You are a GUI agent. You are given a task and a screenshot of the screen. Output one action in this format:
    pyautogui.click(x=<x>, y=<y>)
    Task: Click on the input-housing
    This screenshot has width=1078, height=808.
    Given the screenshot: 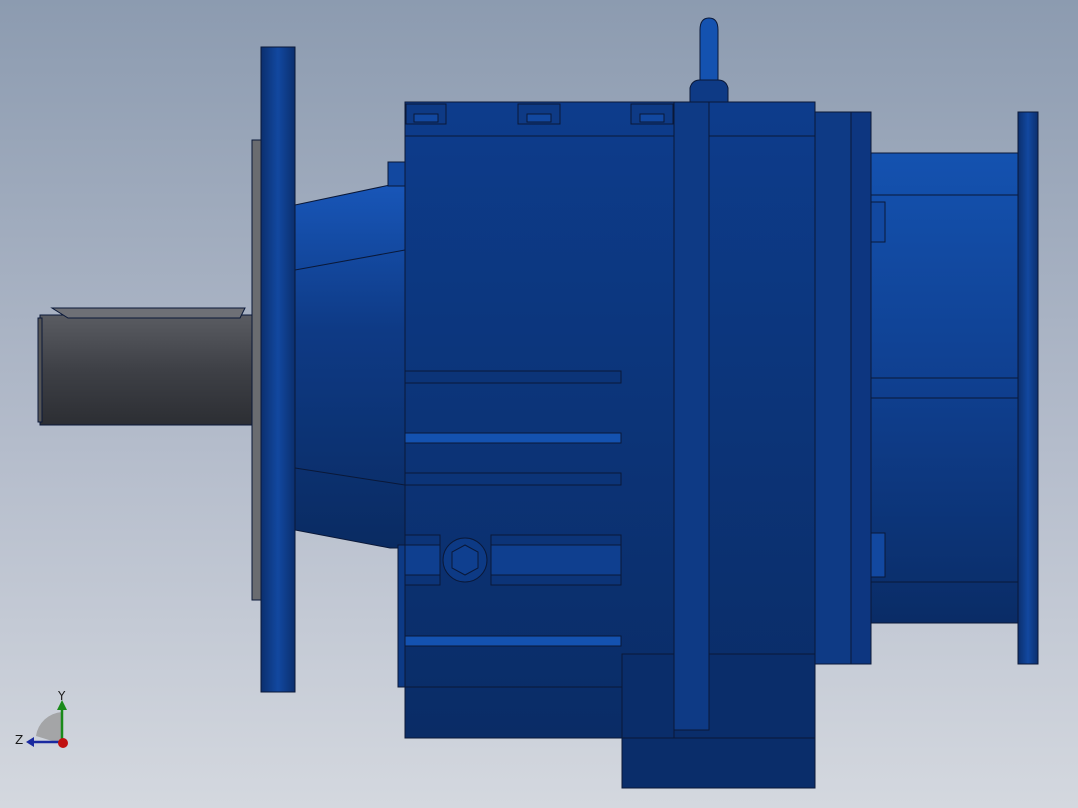 What is the action you would take?
    pyautogui.click(x=944, y=388)
    